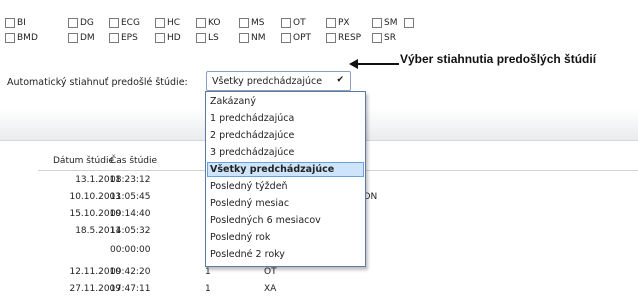 The width and height of the screenshot is (638, 299). Describe the element at coordinates (285, 118) in the screenshot. I see `dropdown-option: 1 predchádzajúca` at that location.